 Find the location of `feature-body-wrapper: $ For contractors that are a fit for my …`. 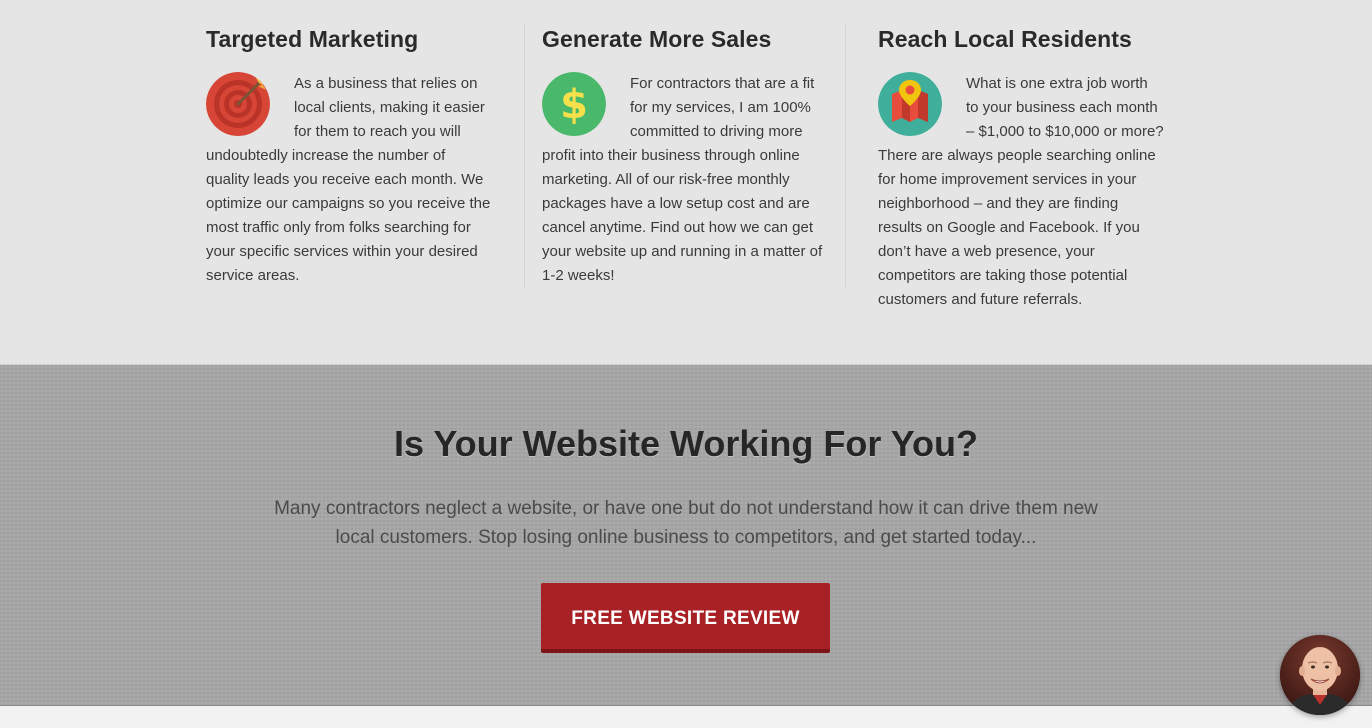

feature-body-wrapper: $ For contractors that are a fit for my … is located at coordinates (685, 180).